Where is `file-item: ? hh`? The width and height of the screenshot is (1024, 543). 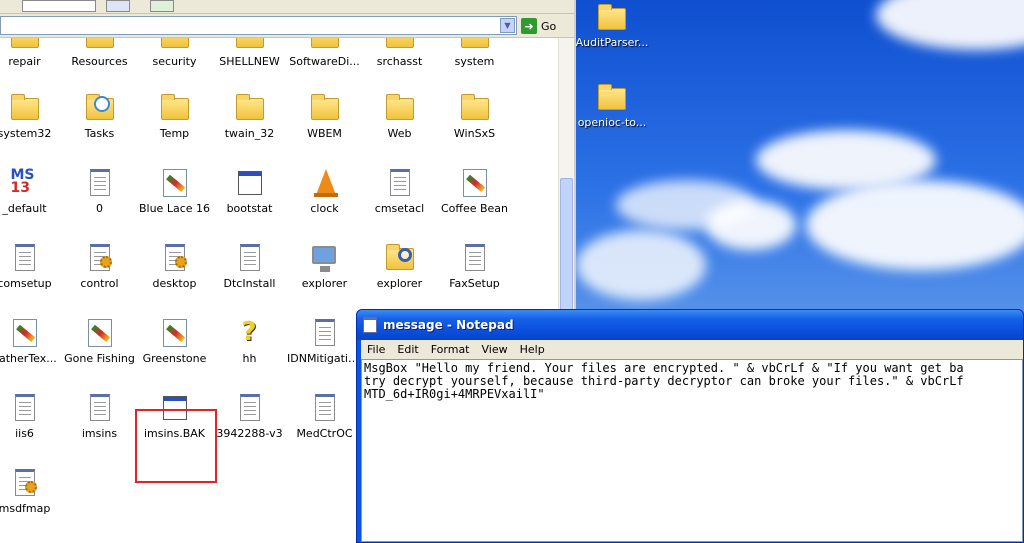
file-item: ? hh is located at coordinates (249, 341).